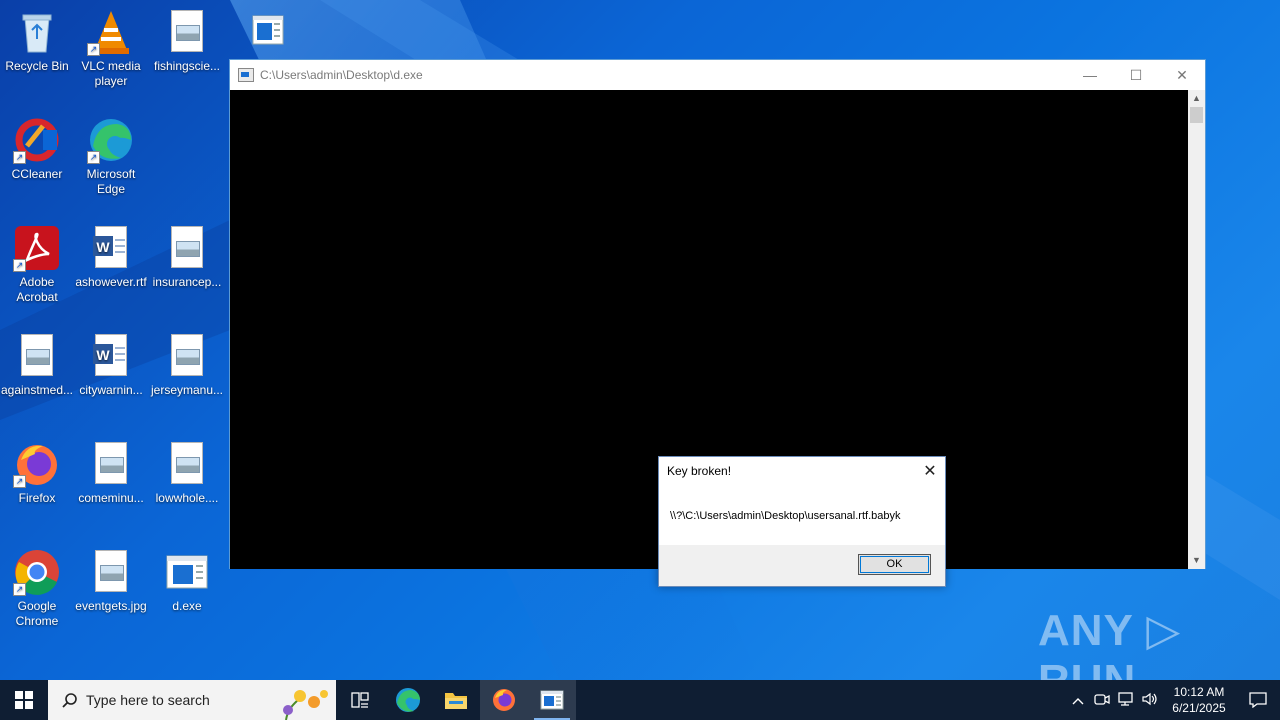  I want to click on close-button: ✕, so click(1182, 75).